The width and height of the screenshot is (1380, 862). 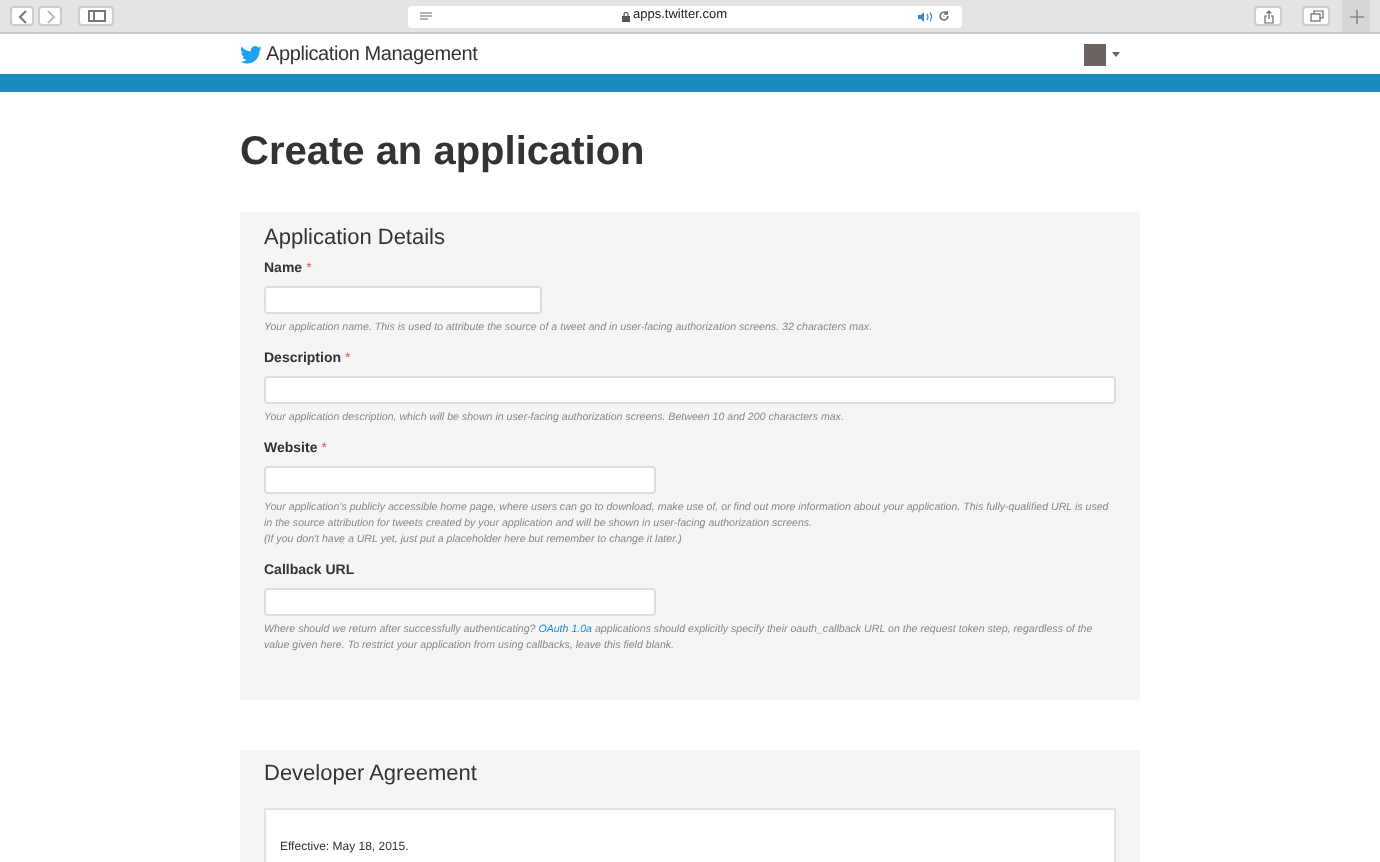 What do you see at coordinates (355, 238) in the screenshot?
I see `section-heading: Application Details` at bounding box center [355, 238].